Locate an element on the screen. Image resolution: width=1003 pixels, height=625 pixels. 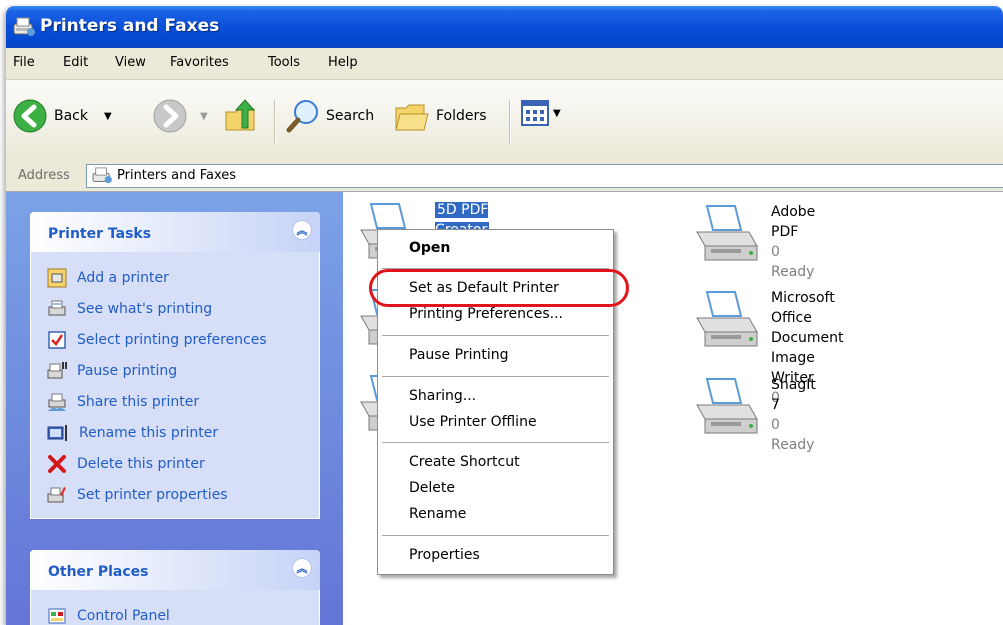
share-printer-icon is located at coordinates (57, 402).